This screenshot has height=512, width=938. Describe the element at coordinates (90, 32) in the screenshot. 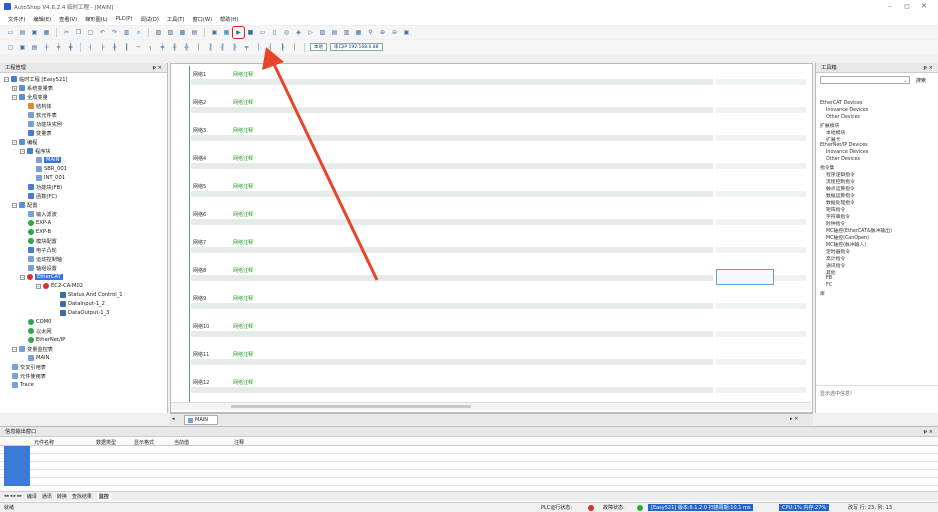

I see `paste-icon: ▢` at that location.